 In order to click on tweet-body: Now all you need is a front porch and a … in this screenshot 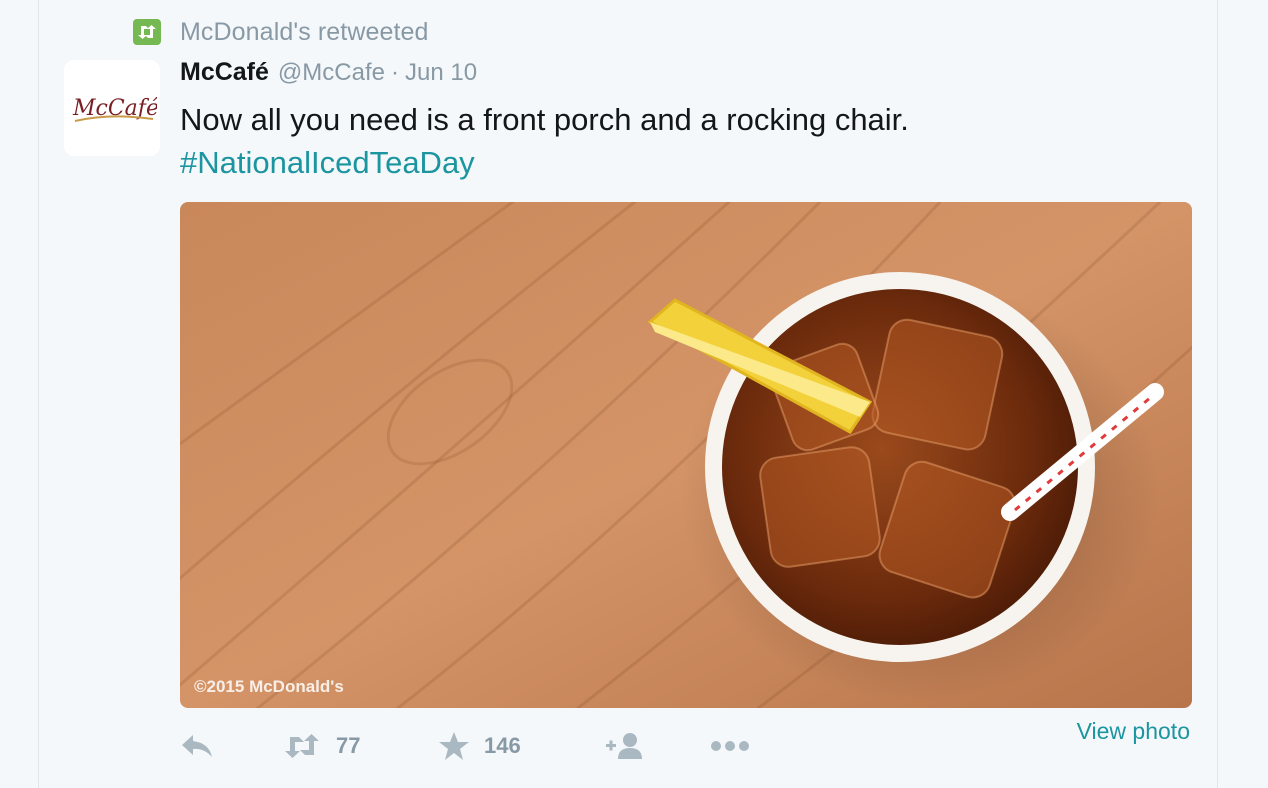, I will do `click(544, 119)`.